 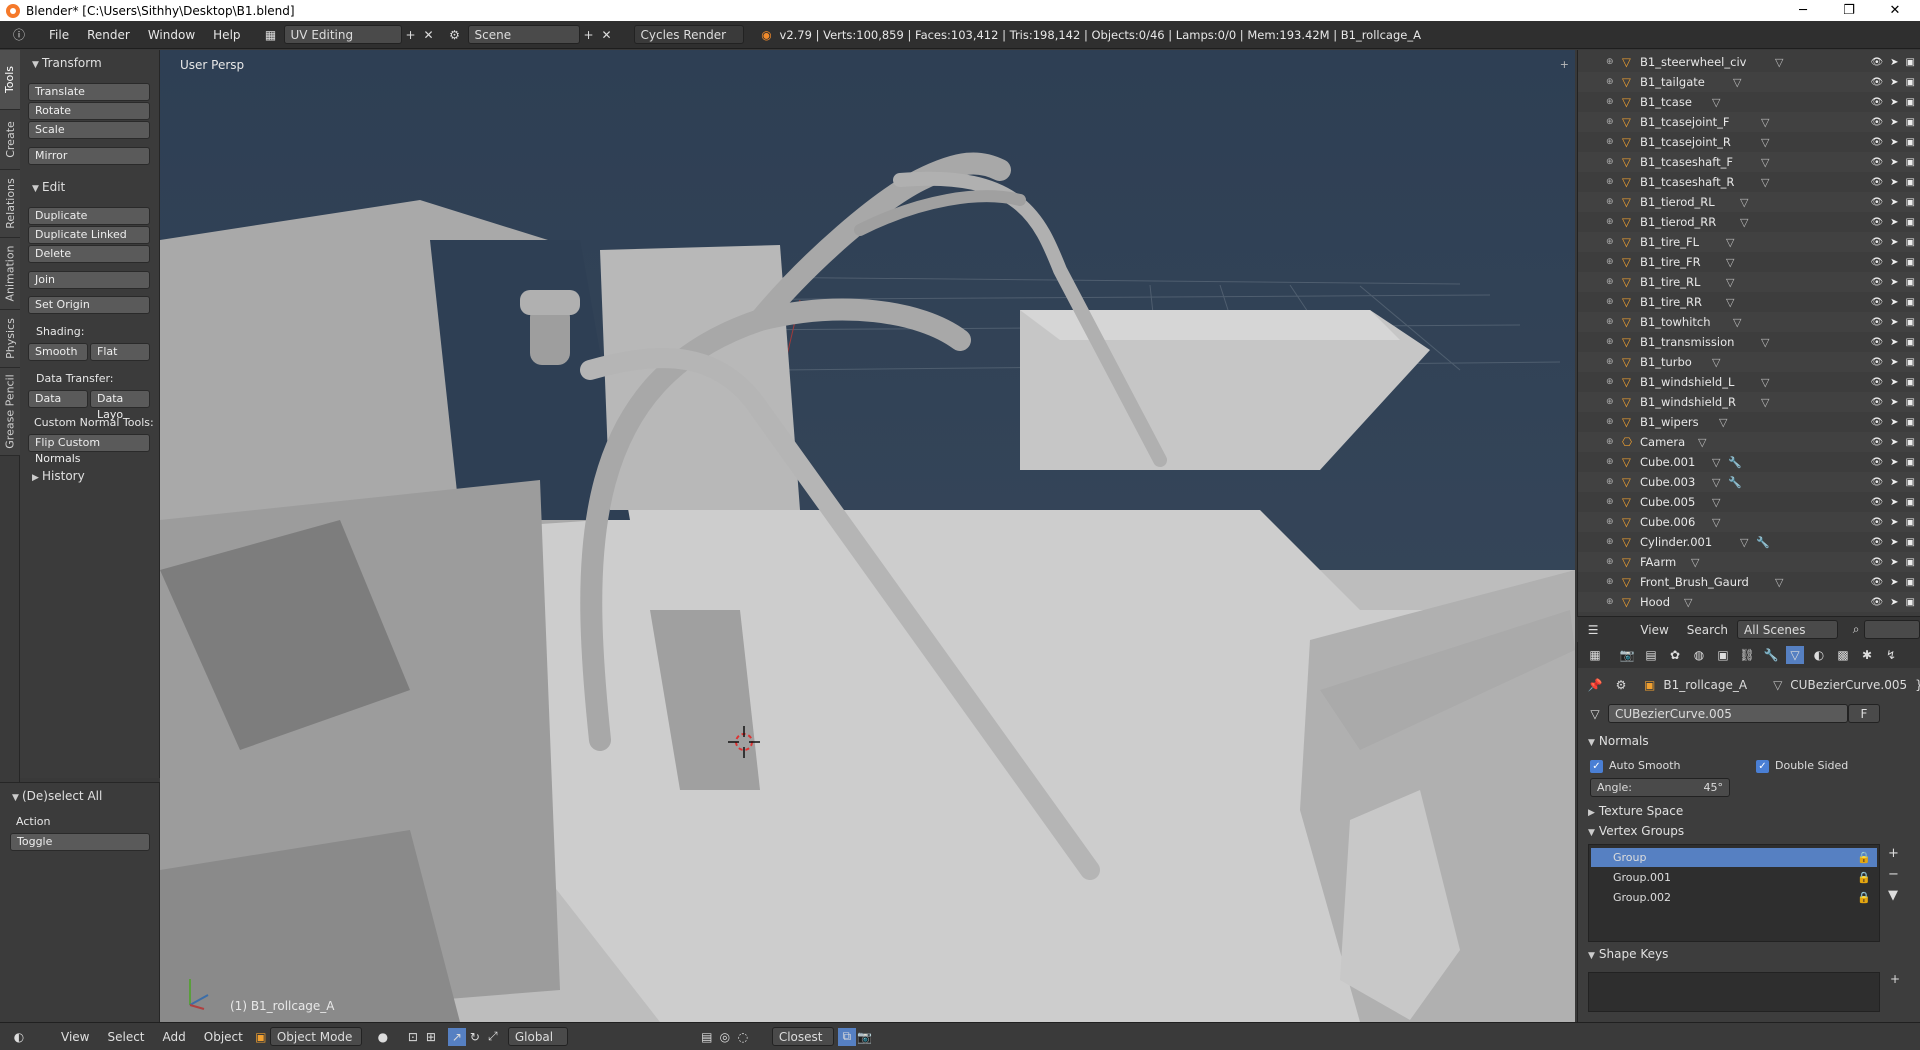 What do you see at coordinates (1627, 655) in the screenshot?
I see `render-tab-icon: 📷` at bounding box center [1627, 655].